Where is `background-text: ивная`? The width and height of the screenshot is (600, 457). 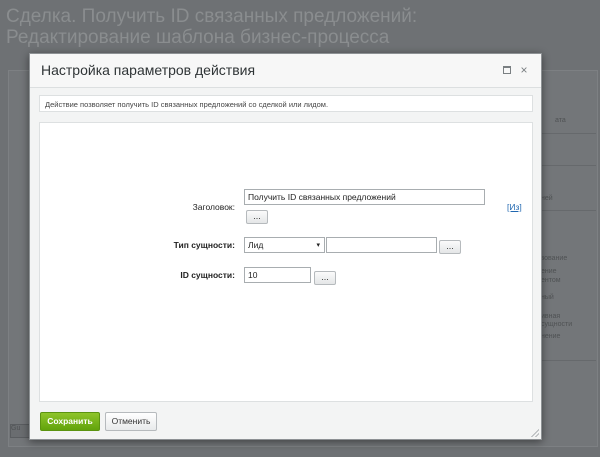 background-text: ивная is located at coordinates (551, 316).